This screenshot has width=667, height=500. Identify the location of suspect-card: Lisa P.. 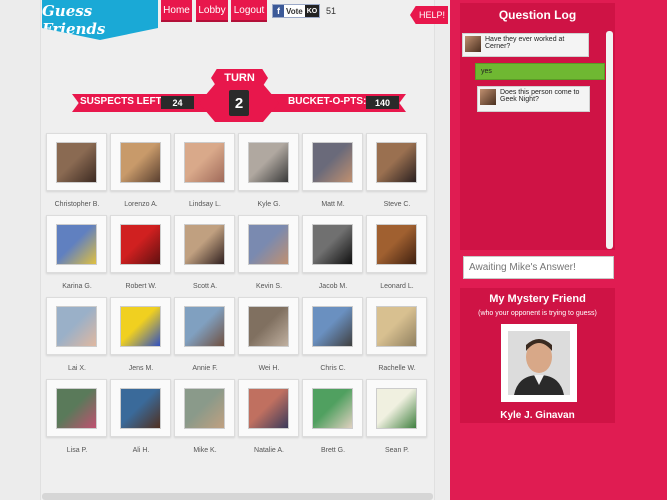
(77, 420).